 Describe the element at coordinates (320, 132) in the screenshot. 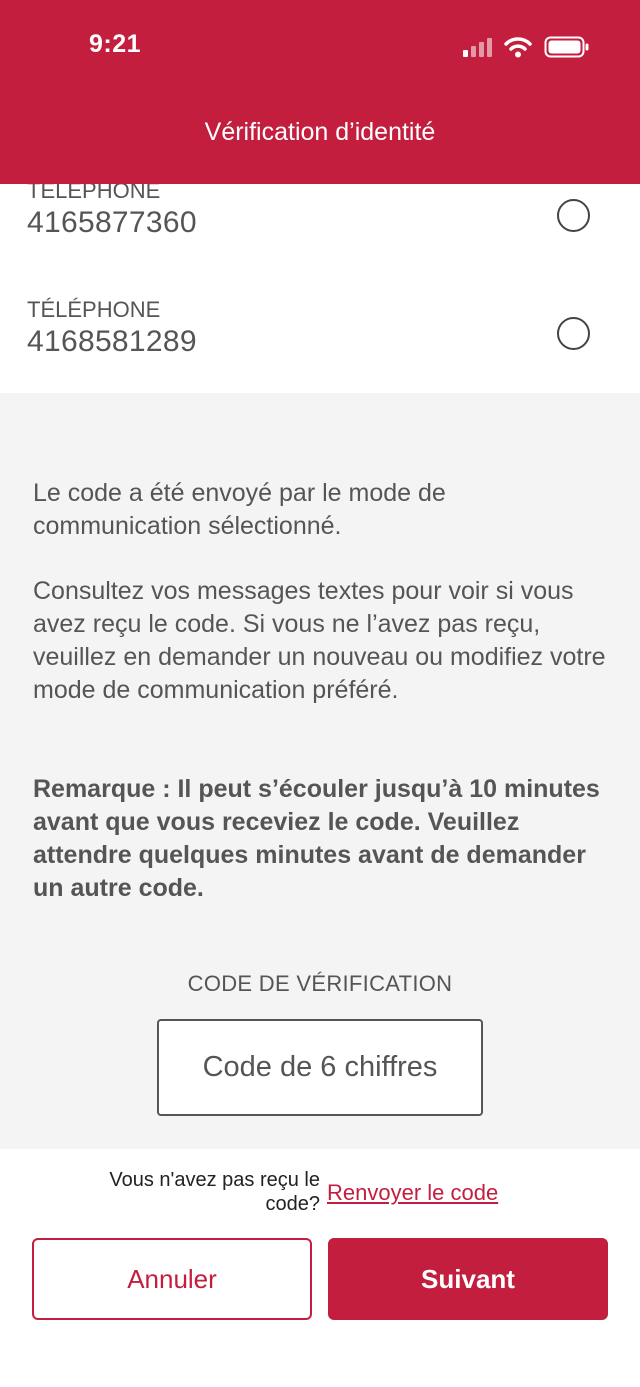

I see `page-title: Vérification d’identité` at that location.